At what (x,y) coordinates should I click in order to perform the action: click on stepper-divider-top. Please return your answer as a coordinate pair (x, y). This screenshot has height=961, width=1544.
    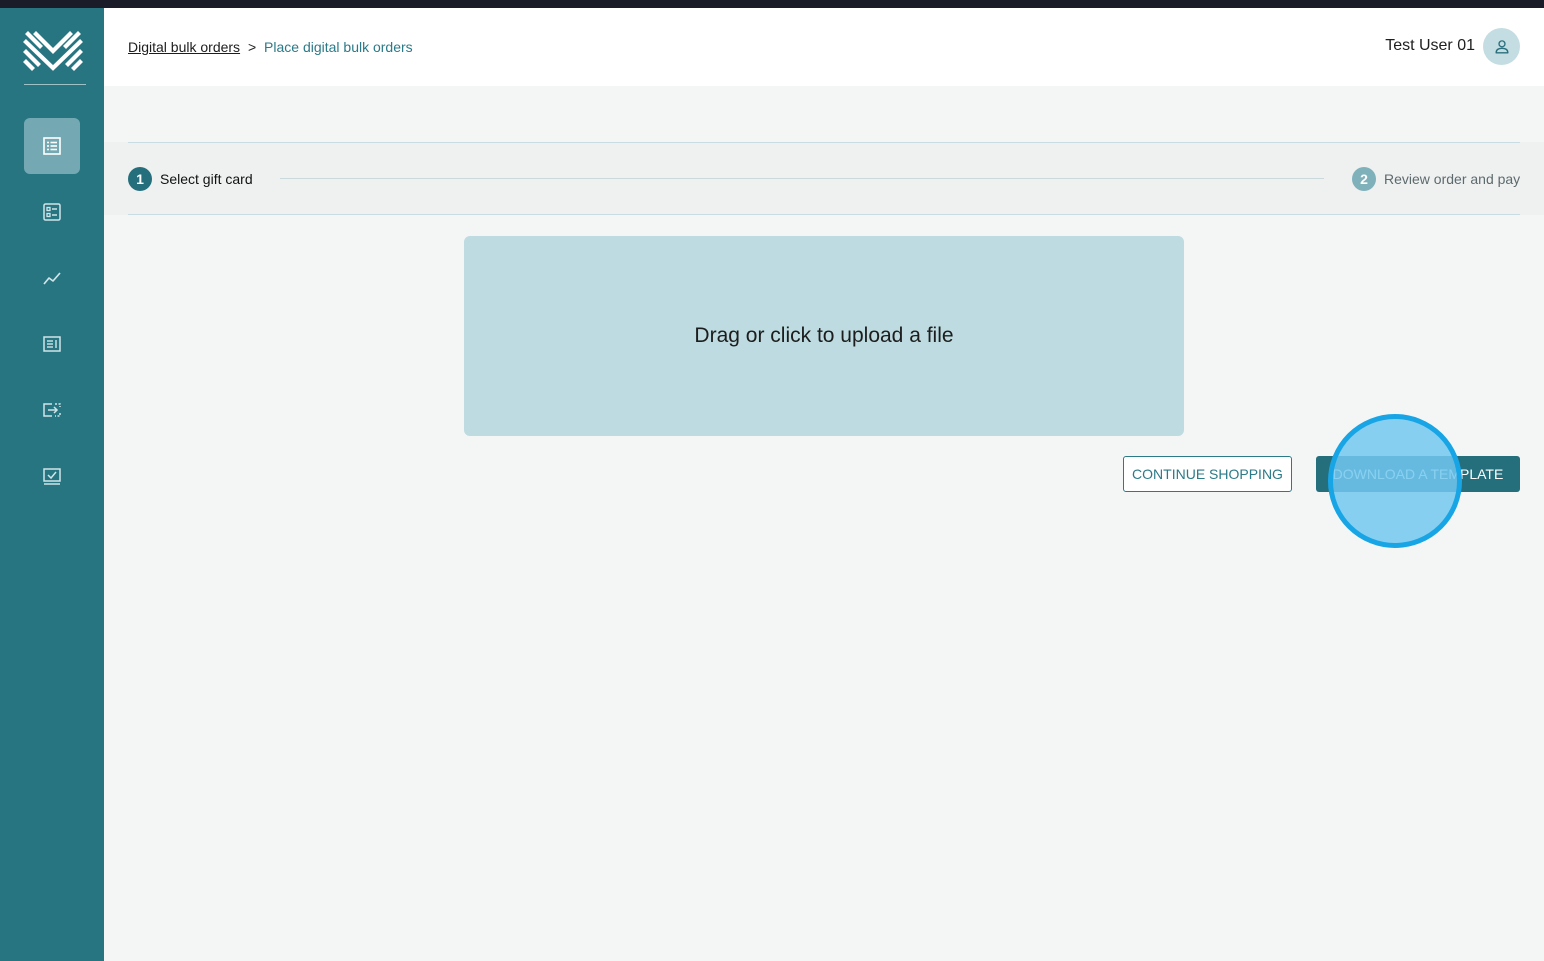
    Looking at the image, I should click on (824, 142).